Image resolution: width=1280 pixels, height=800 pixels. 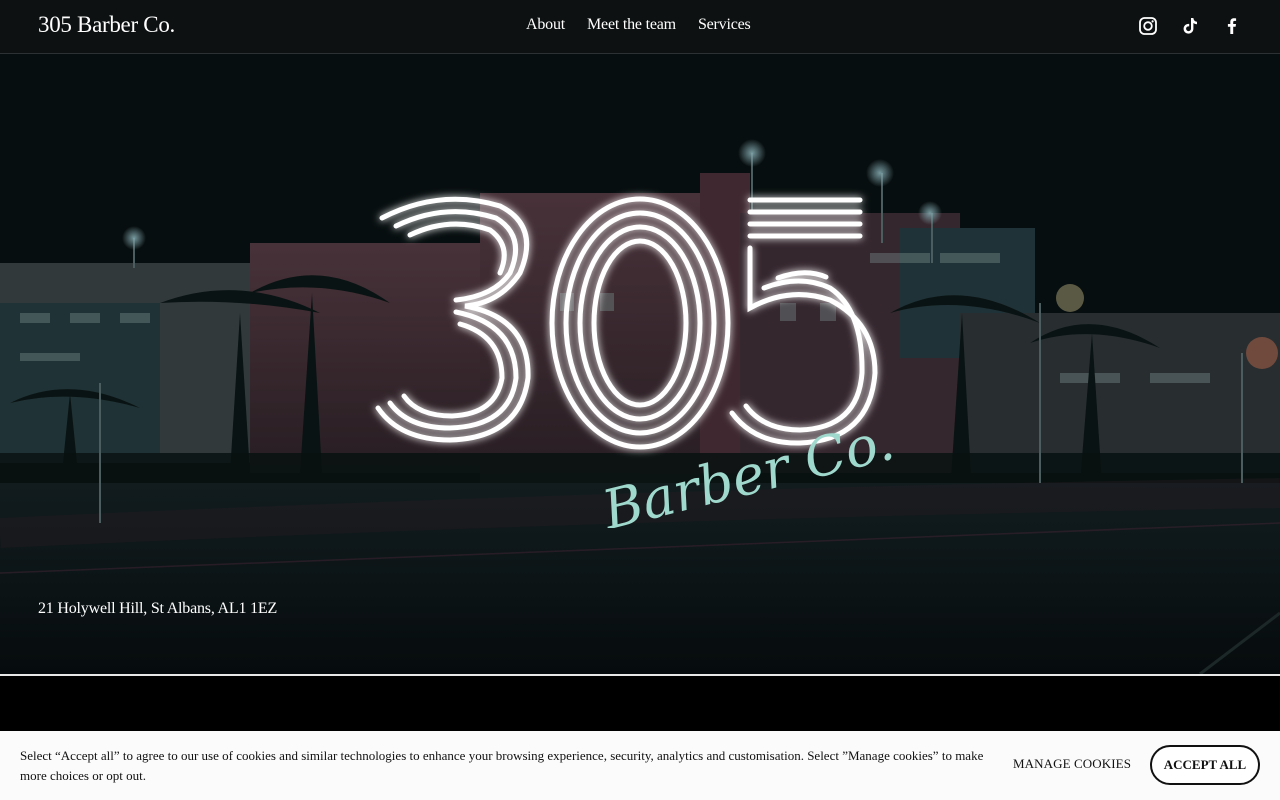 What do you see at coordinates (1148, 26) in the screenshot?
I see `instagram-icon` at bounding box center [1148, 26].